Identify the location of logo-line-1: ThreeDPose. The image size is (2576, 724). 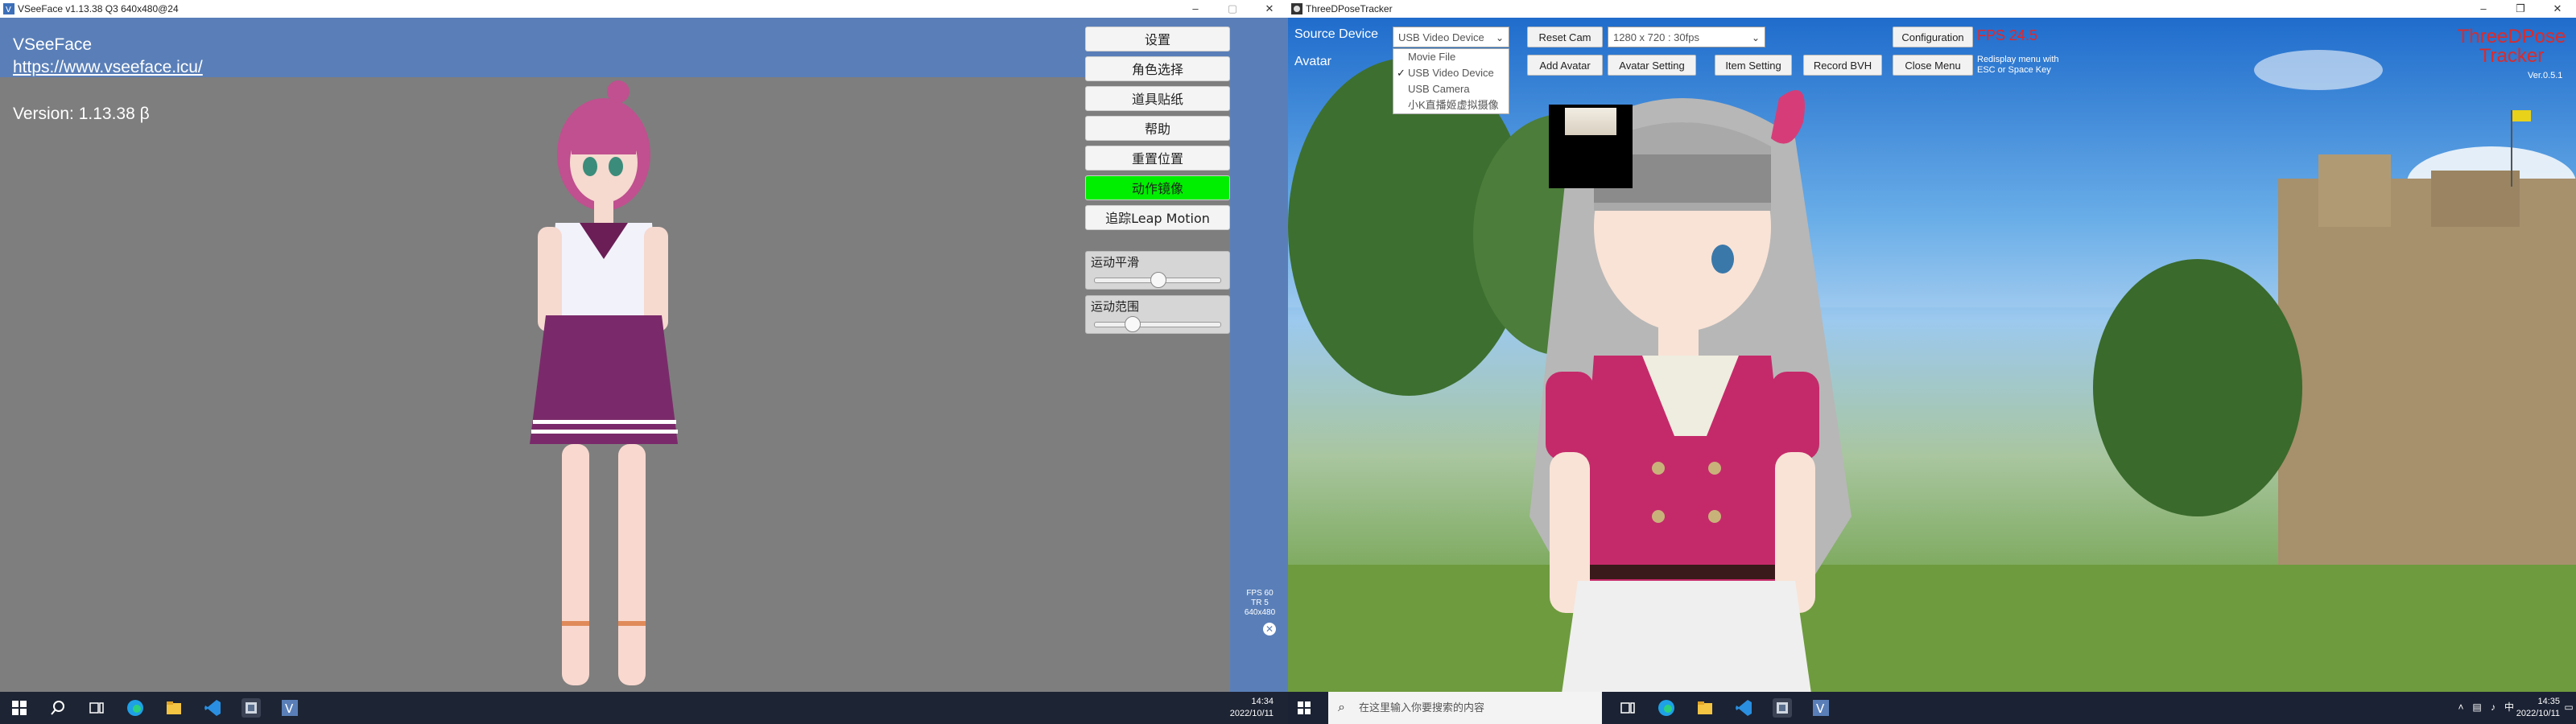
(2511, 36).